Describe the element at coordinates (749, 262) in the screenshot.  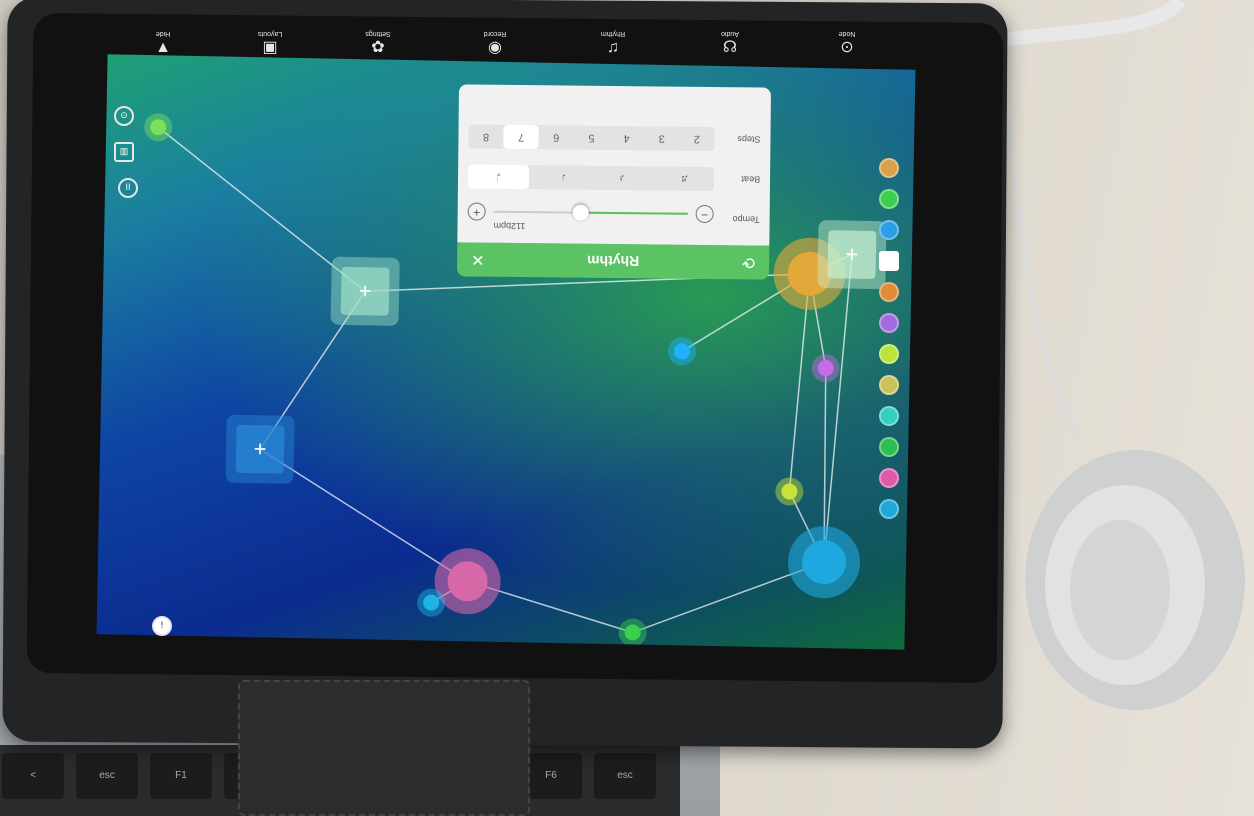
I see `reset-icon: ⟳` at that location.